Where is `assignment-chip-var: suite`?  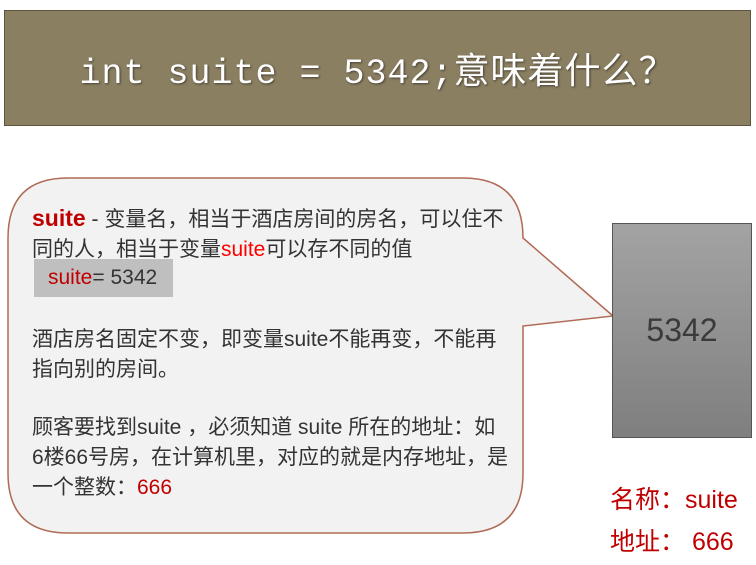
assignment-chip-var: suite is located at coordinates (70, 277).